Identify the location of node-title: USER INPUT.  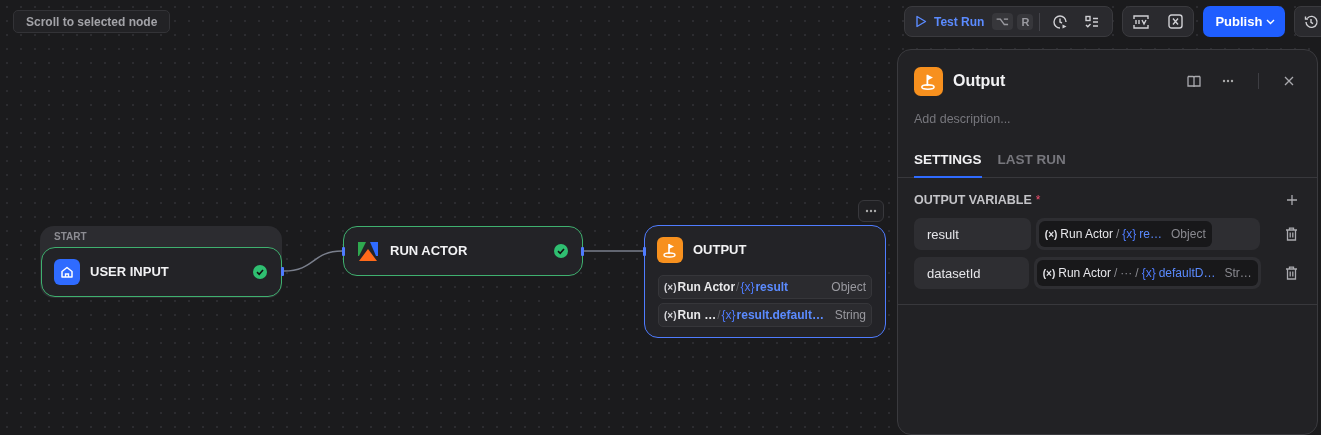
(130, 271).